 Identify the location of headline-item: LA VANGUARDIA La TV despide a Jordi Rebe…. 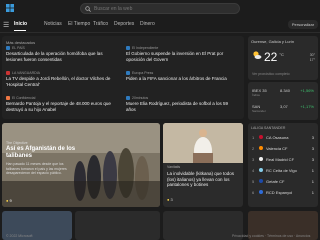
(62, 79).